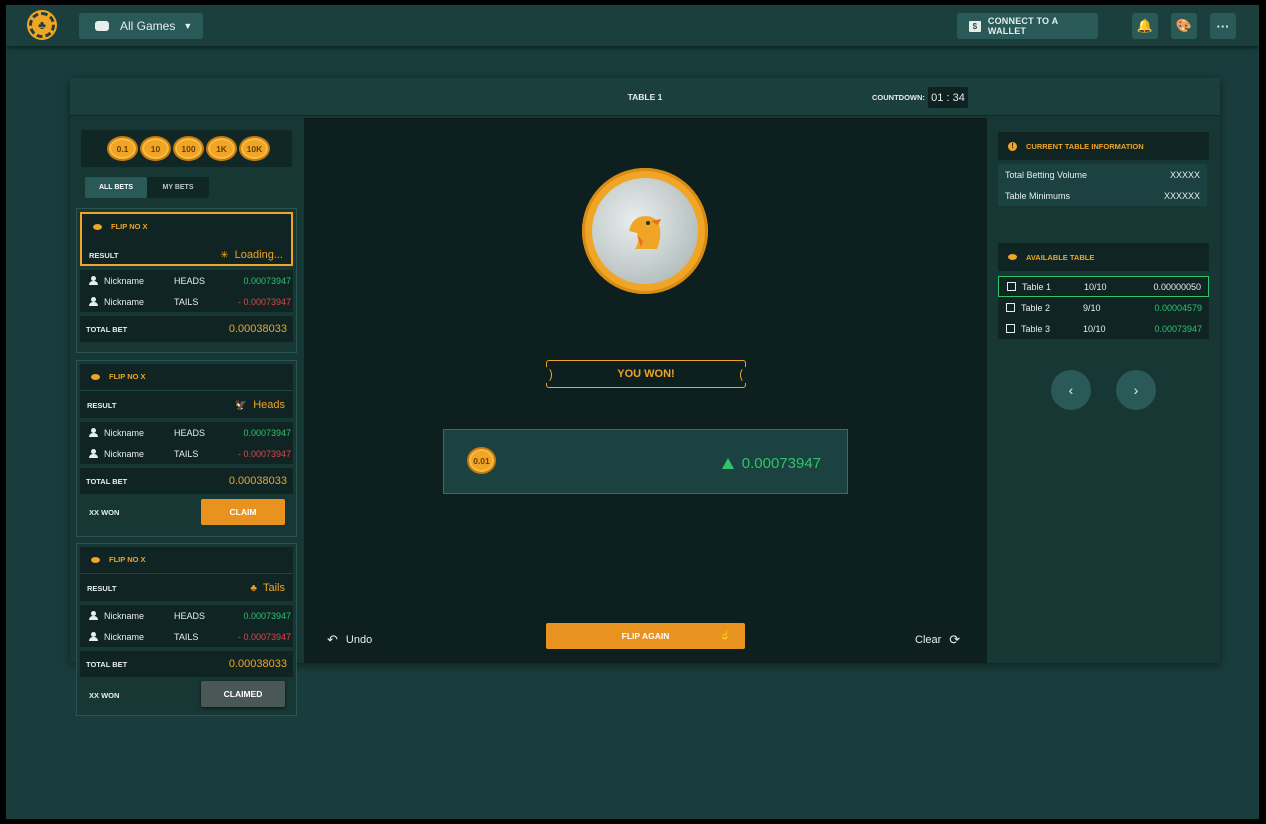  What do you see at coordinates (243, 512) in the screenshot?
I see `claim-button: CLAIM` at bounding box center [243, 512].